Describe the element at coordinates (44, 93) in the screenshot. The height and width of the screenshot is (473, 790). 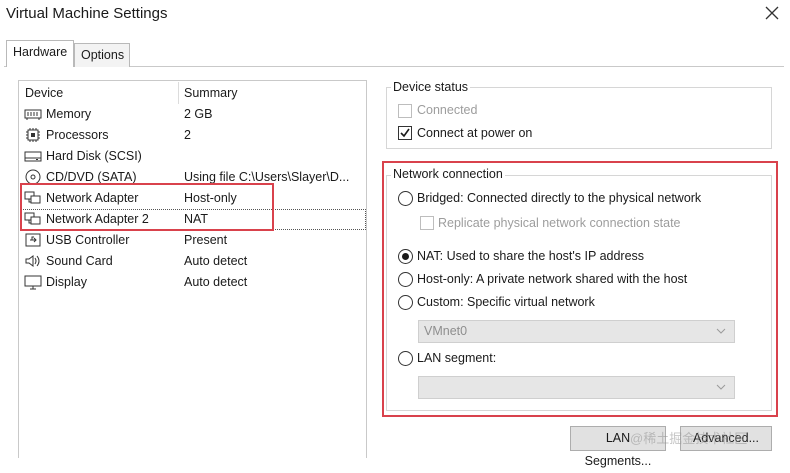
I see `column-header-device: Device` at that location.